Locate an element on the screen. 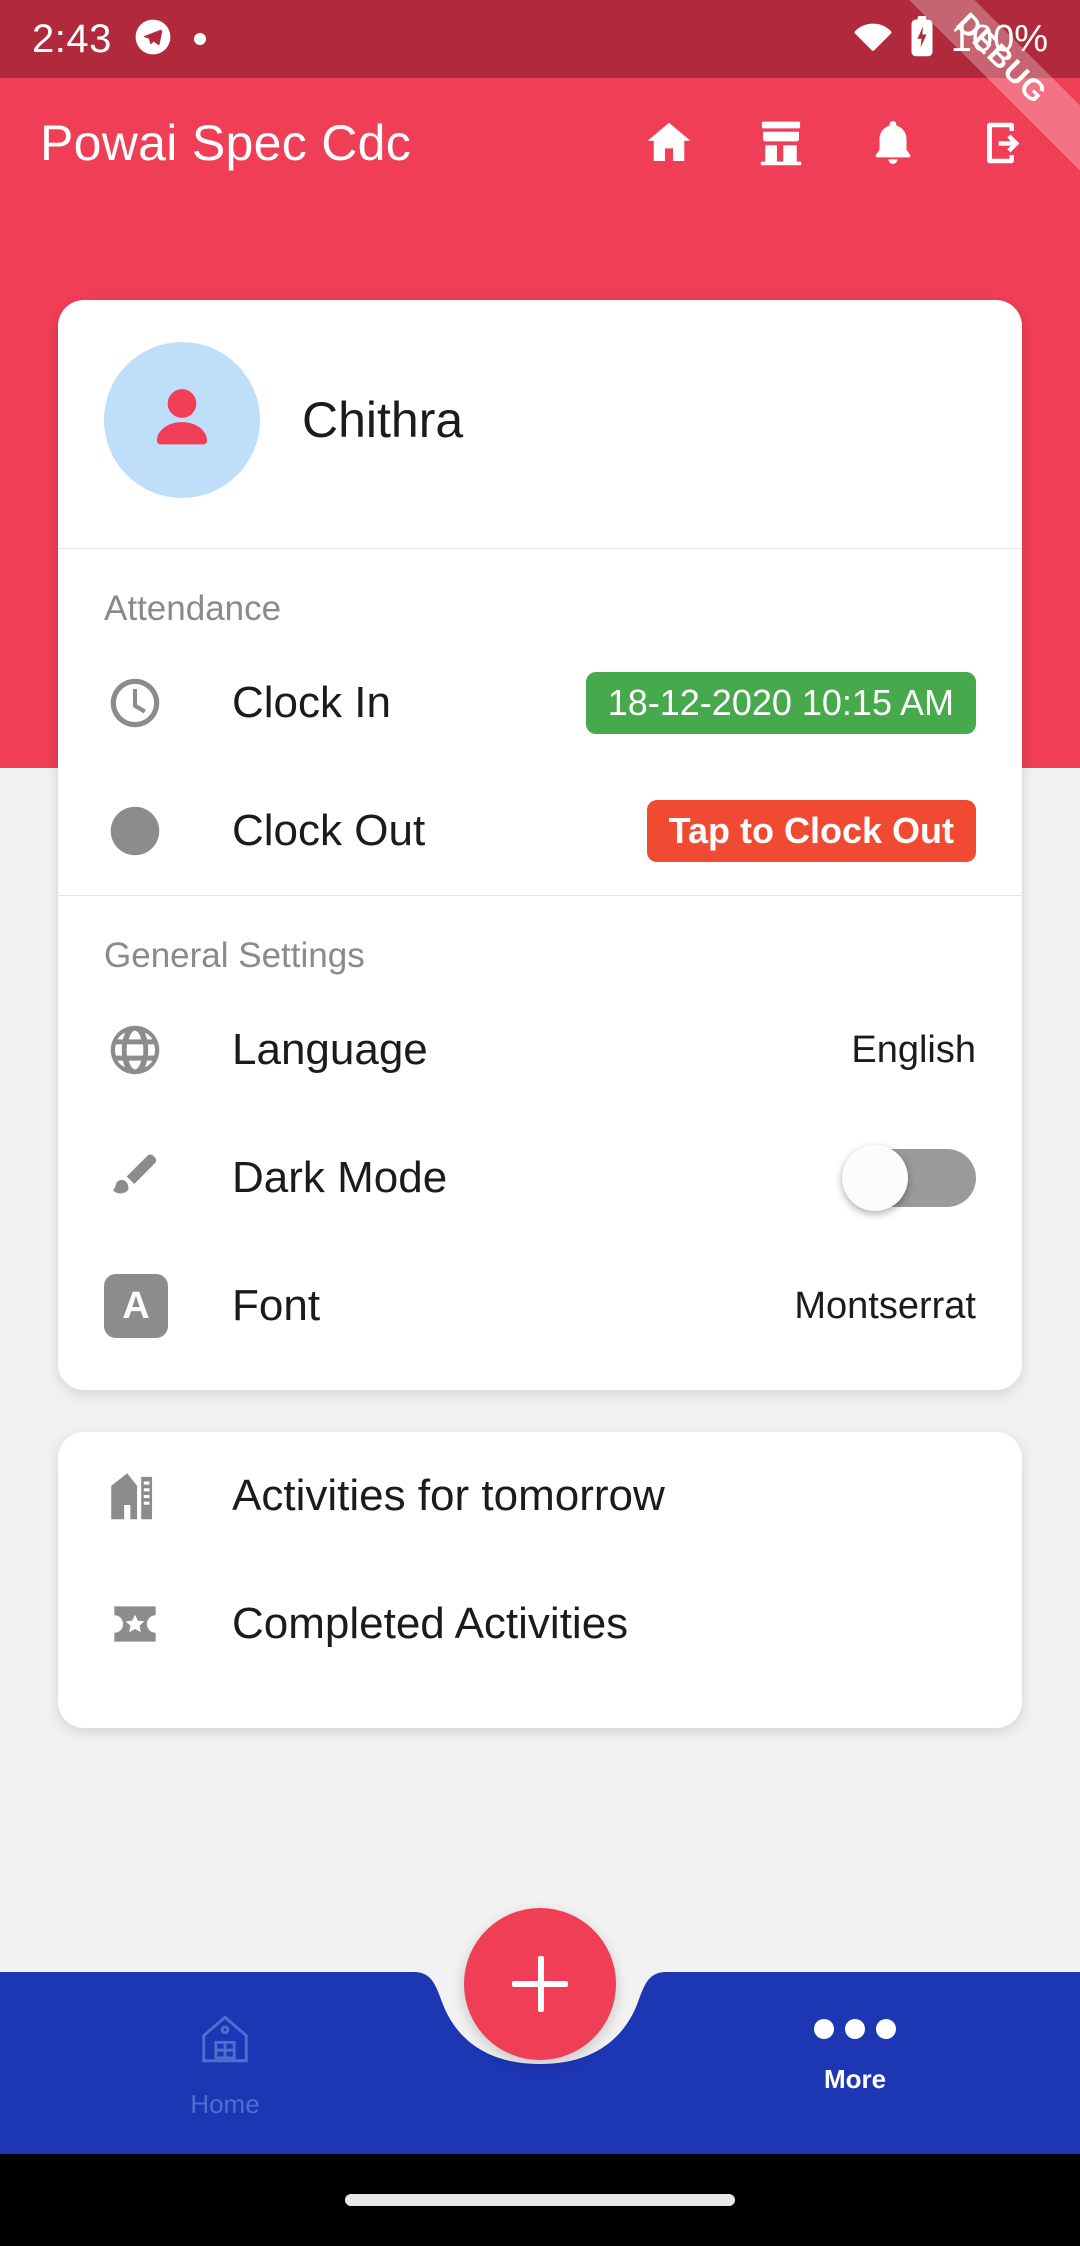 This screenshot has height=2246, width=1080. settings-row-label: Font is located at coordinates (276, 1305).